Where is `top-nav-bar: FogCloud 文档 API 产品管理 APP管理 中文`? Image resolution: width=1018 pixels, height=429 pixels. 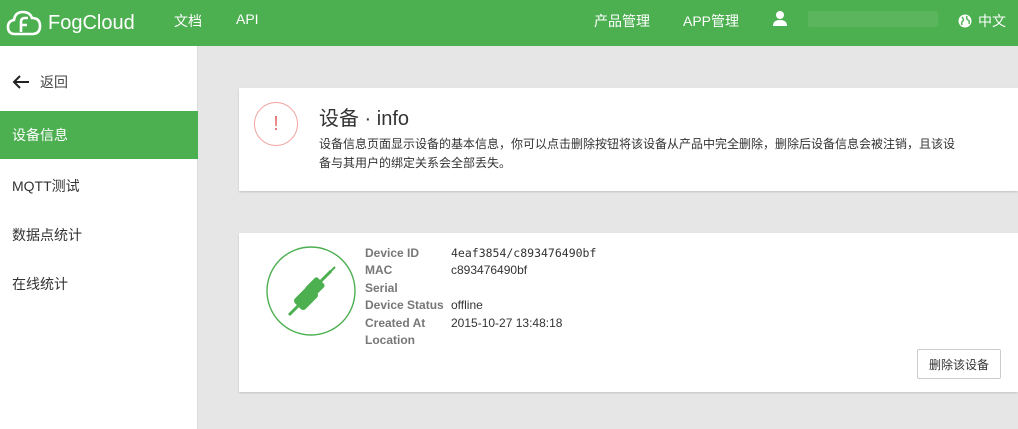 top-nav-bar: FogCloud 文档 API 产品管理 APP管理 中文 is located at coordinates (509, 23).